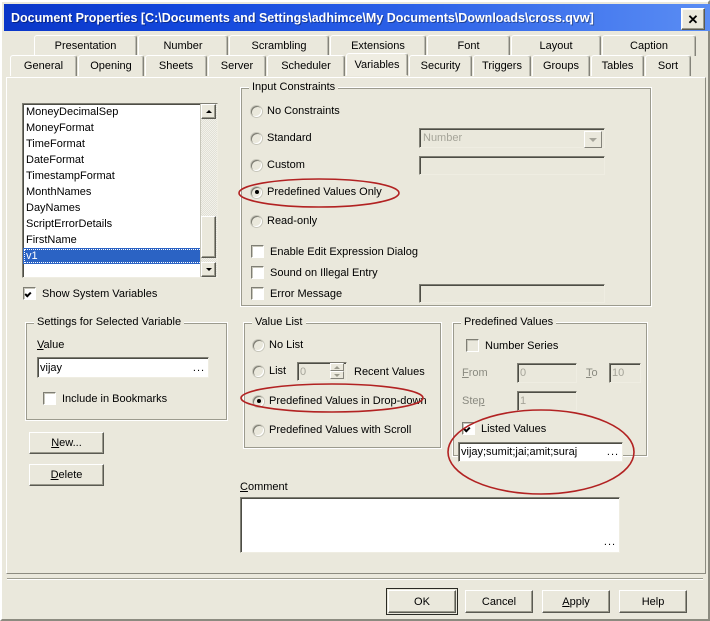  I want to click on tab-sheets: Sheets, so click(176, 65).